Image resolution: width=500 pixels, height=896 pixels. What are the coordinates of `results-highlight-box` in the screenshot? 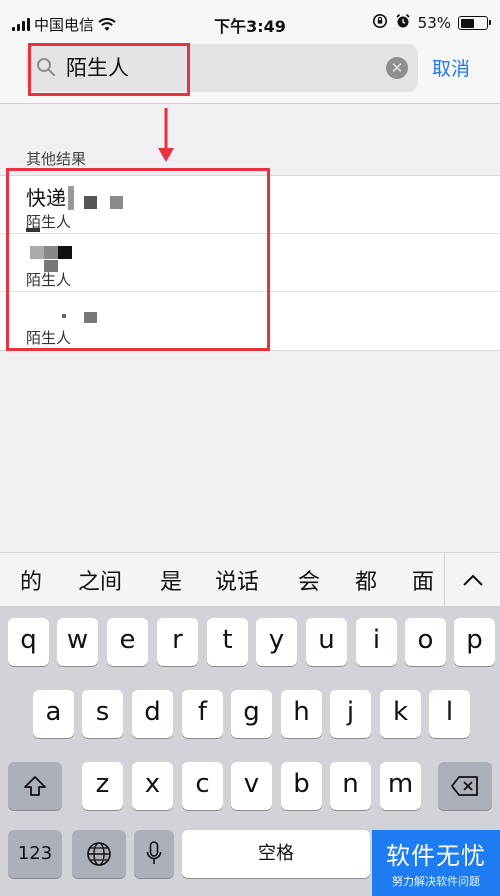 It's located at (138, 259).